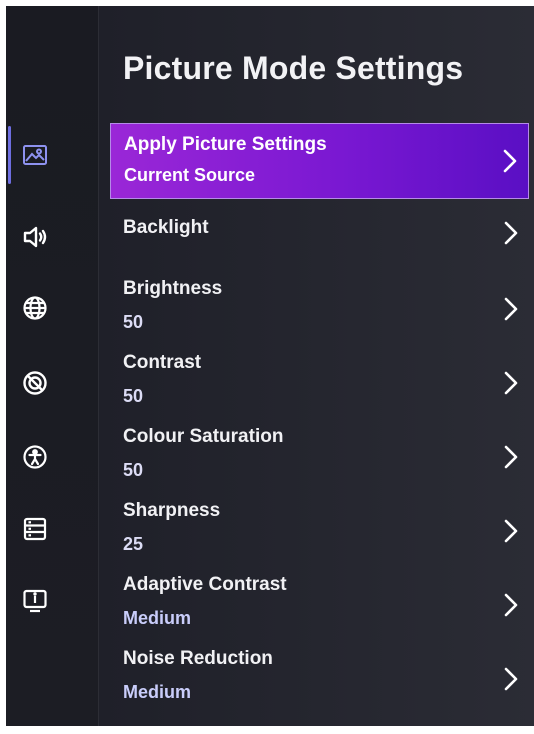 This screenshot has width=534, height=734. I want to click on menu-item-backlight: Backlight, so click(319, 231).